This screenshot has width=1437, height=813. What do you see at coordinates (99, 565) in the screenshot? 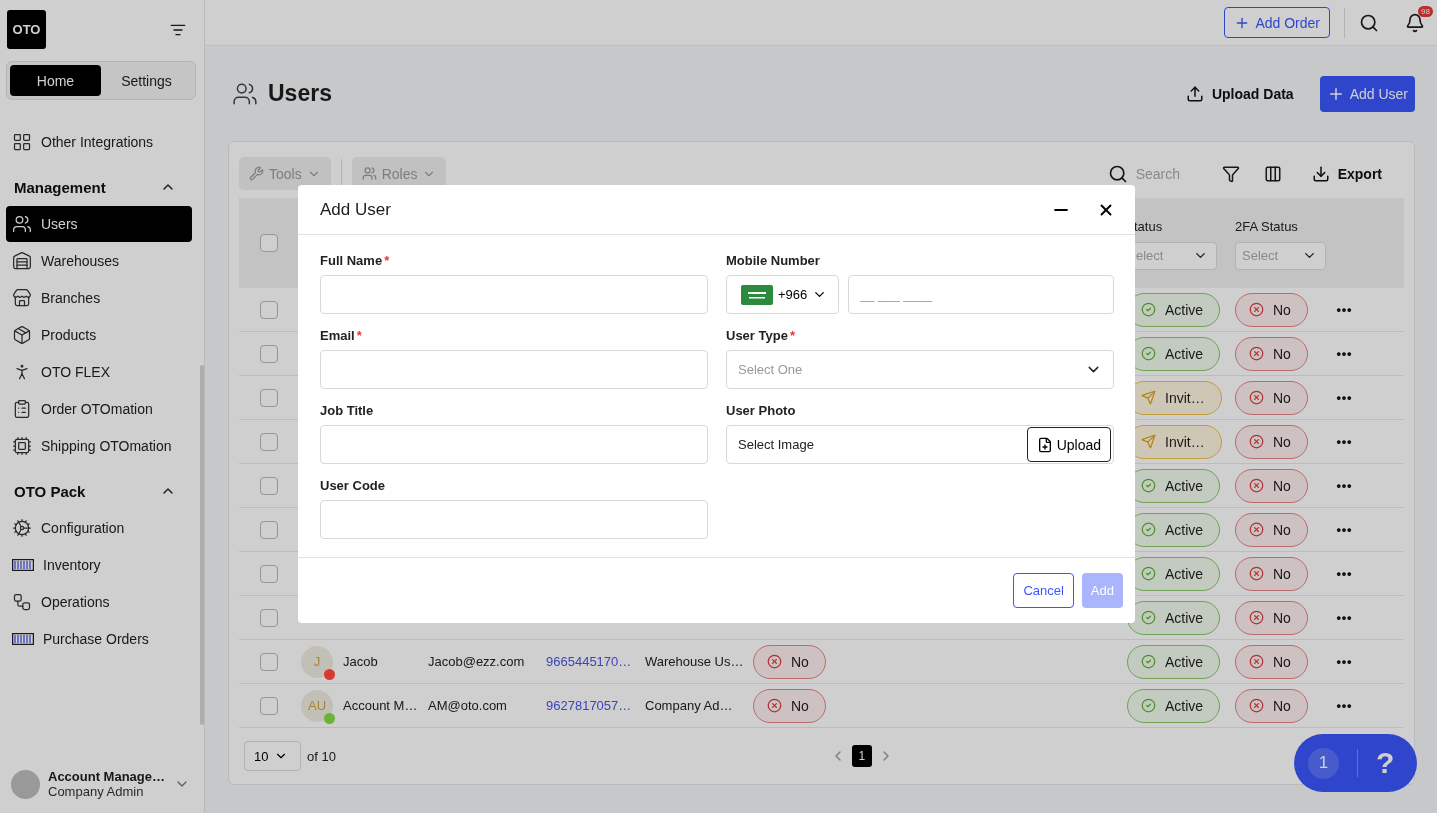
I see `sidebar-item: Inventory` at bounding box center [99, 565].